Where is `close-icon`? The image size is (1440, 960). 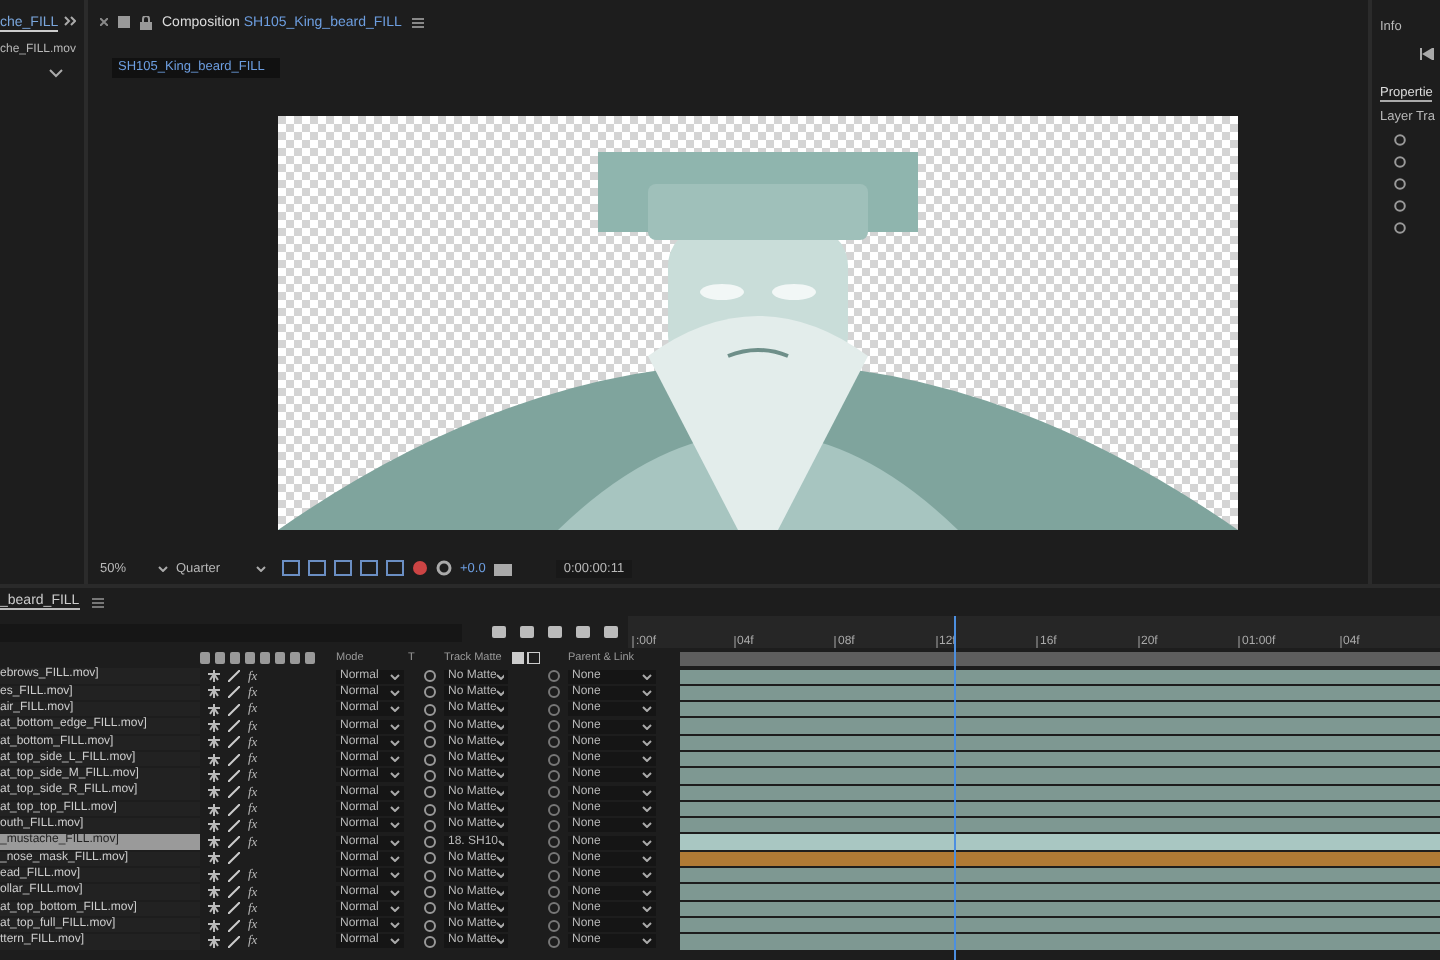 close-icon is located at coordinates (104, 22).